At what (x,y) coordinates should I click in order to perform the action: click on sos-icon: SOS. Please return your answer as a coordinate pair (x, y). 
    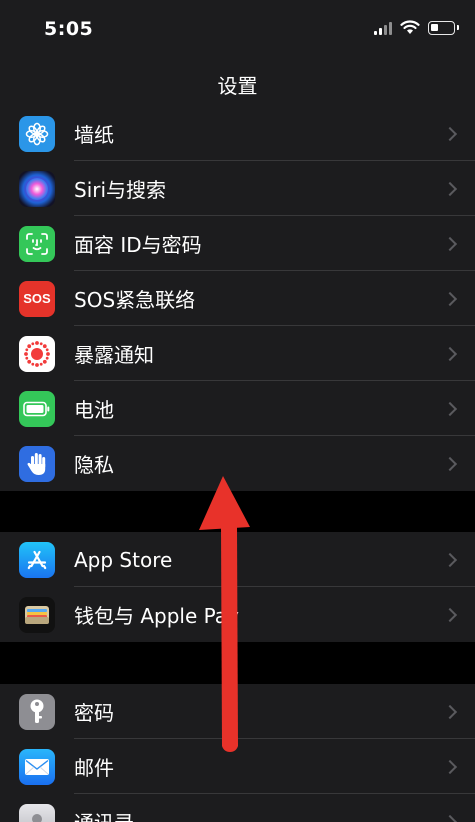
    Looking at the image, I should click on (37, 298).